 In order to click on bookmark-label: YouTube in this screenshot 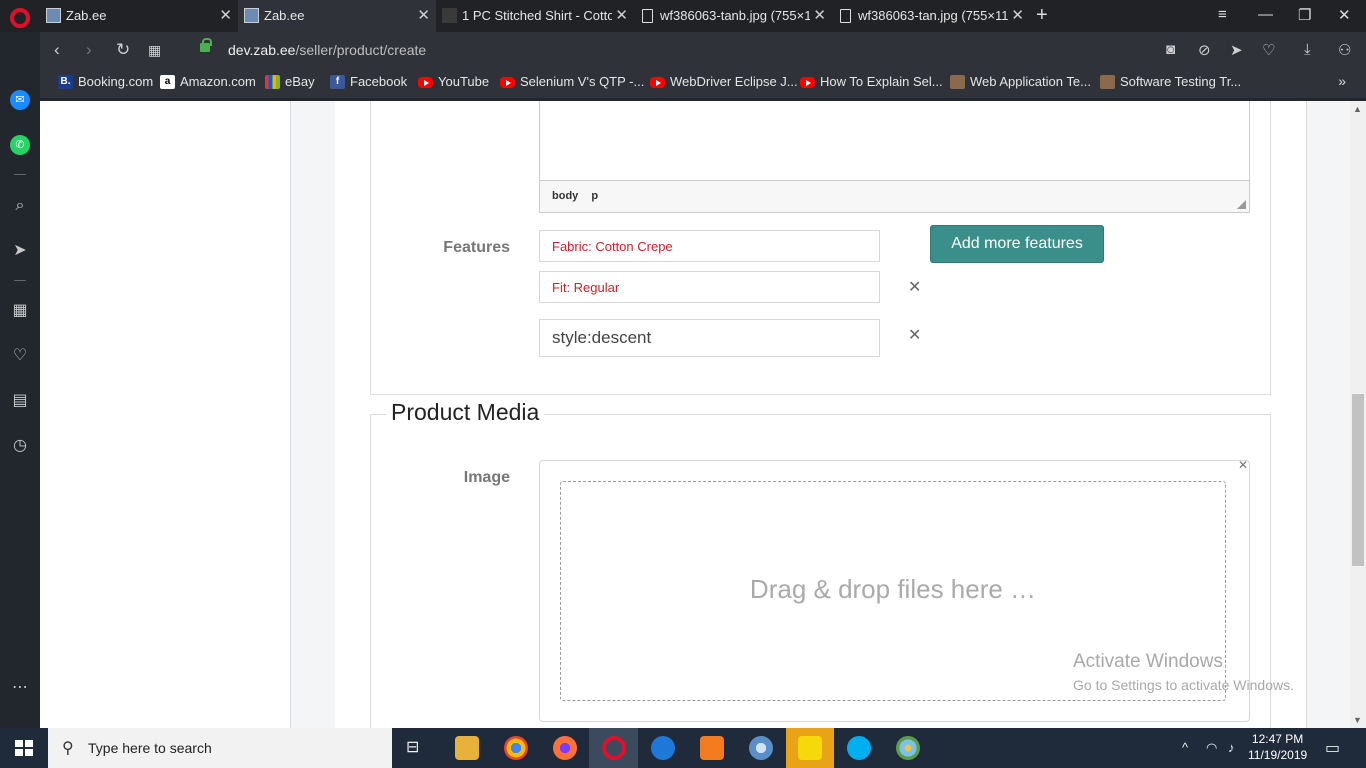, I will do `click(464, 81)`.